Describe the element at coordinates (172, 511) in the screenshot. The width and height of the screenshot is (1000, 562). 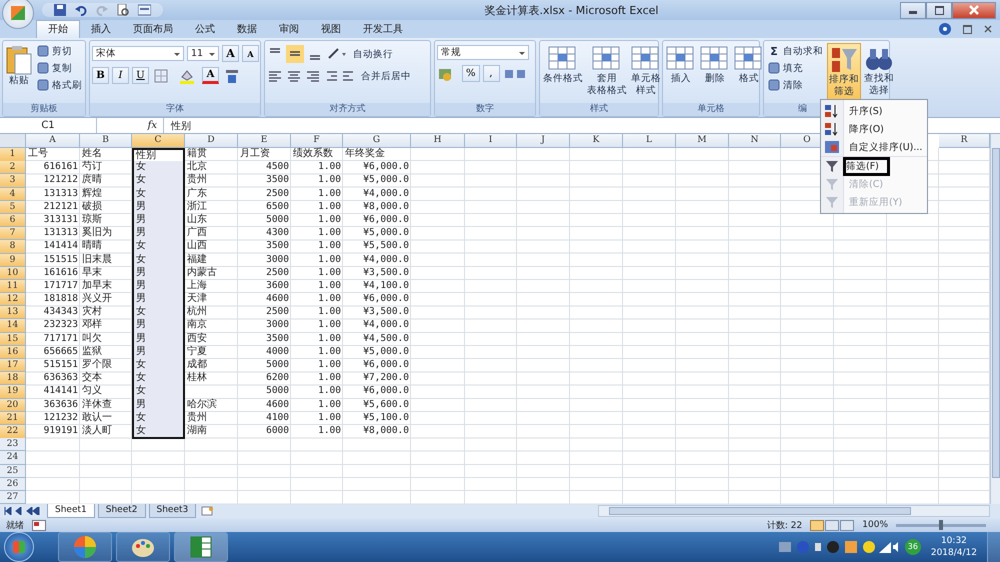
I see `sheet-tab: Sheet3` at that location.